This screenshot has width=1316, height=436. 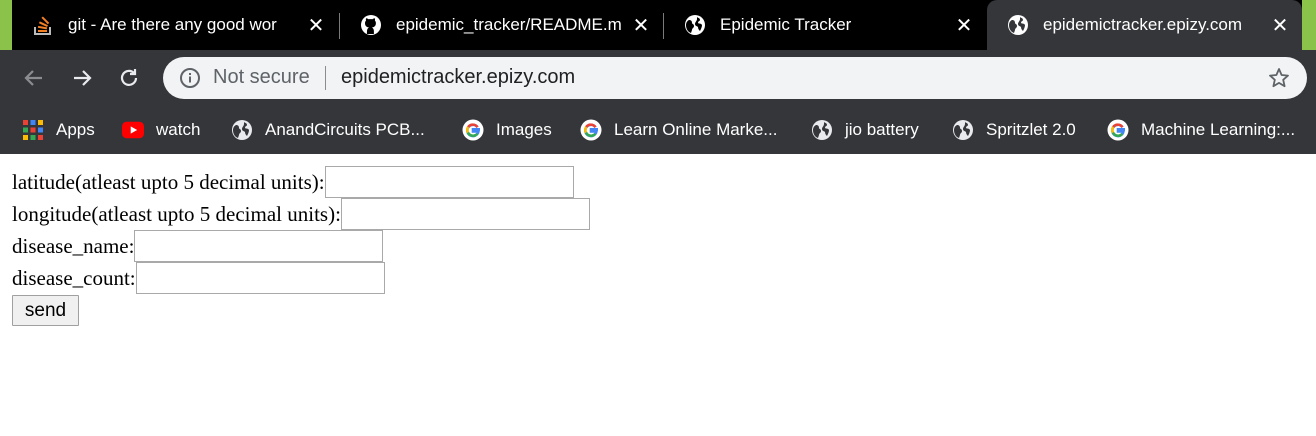 I want to click on disease-name-row: disease_name:, so click(x=198, y=246).